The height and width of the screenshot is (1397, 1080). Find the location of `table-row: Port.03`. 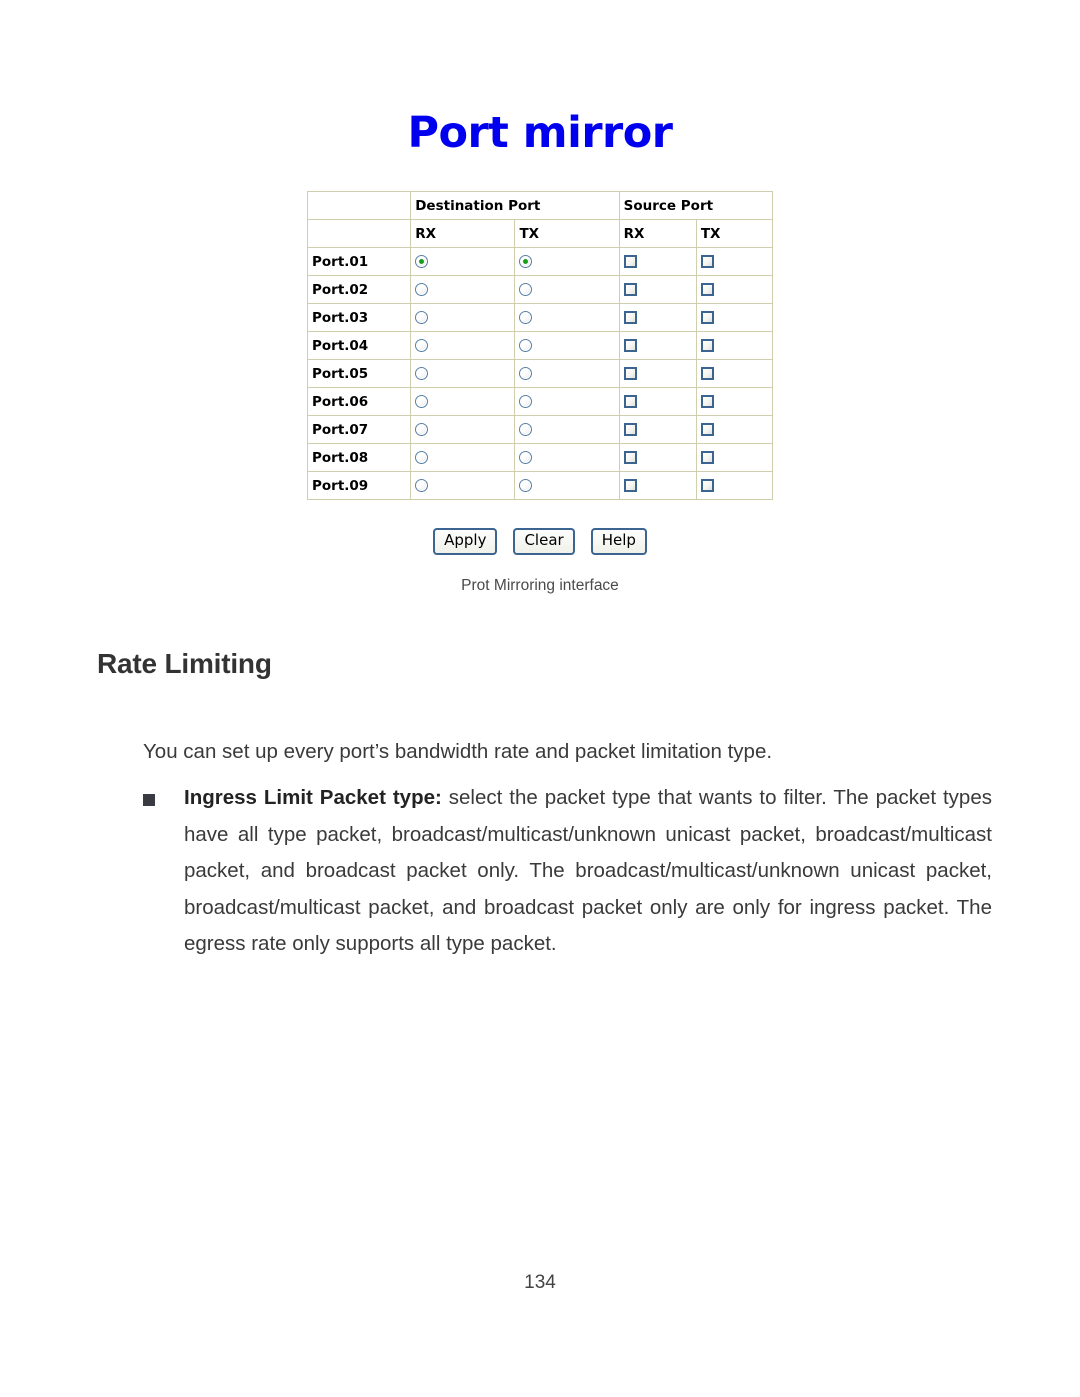

table-row: Port.03 is located at coordinates (540, 317).